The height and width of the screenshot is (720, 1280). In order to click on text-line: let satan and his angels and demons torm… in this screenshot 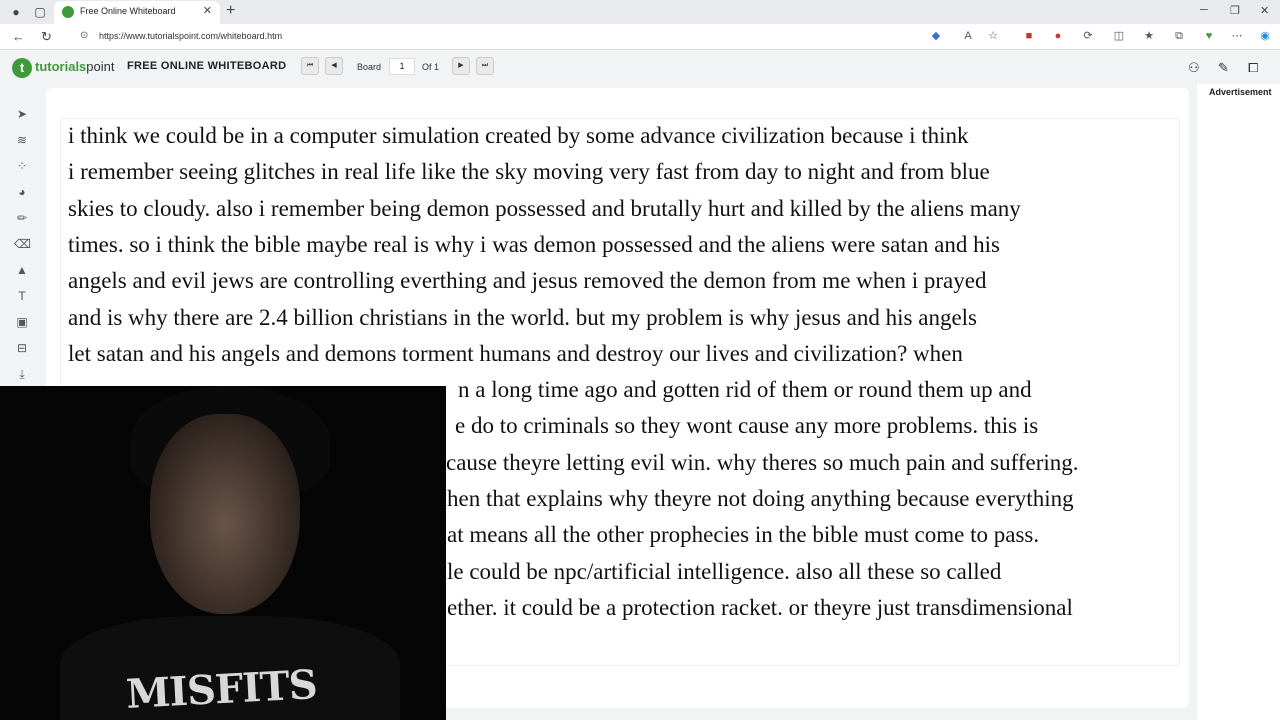, I will do `click(515, 353)`.